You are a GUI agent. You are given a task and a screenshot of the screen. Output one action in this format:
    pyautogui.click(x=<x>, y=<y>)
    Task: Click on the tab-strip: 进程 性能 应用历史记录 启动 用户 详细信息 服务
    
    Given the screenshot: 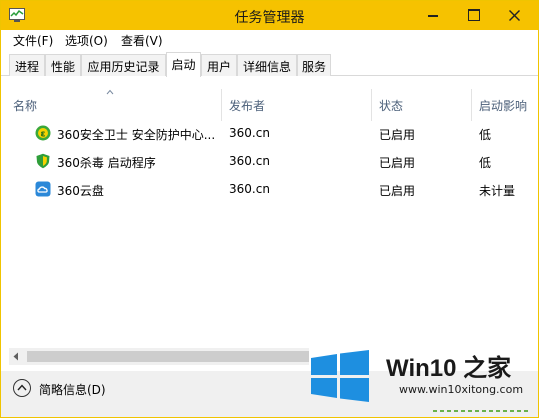 What is the action you would take?
    pyautogui.click(x=269, y=63)
    